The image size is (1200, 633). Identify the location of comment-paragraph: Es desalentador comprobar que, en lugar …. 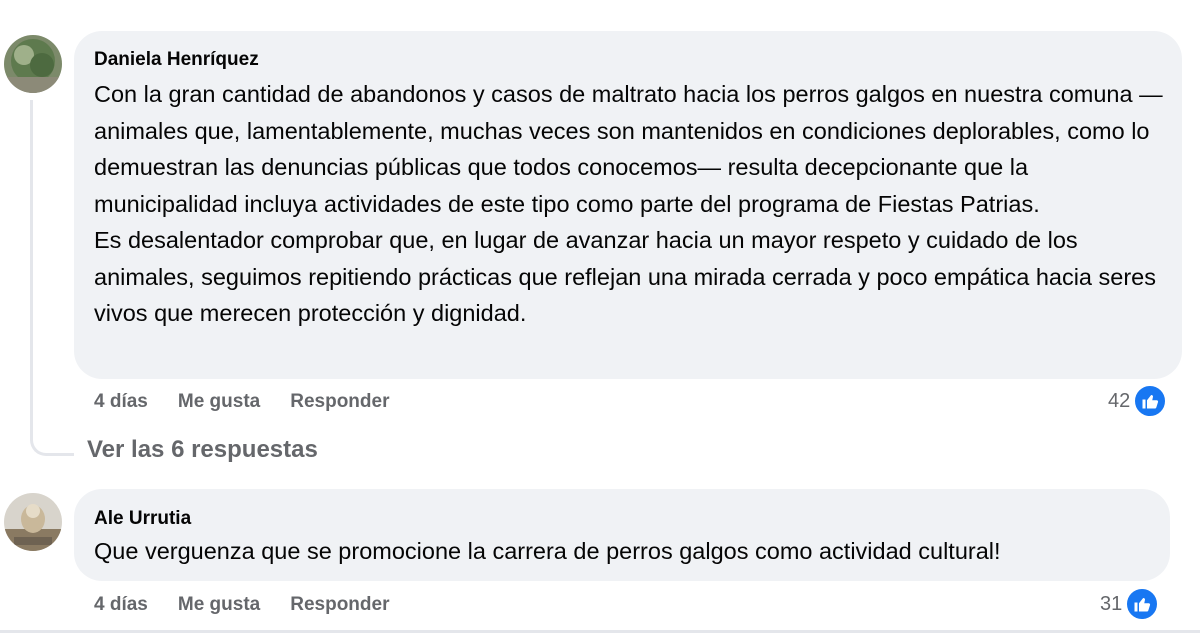
(625, 276).